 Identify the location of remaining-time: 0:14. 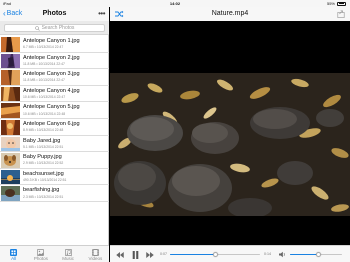
(267, 254).